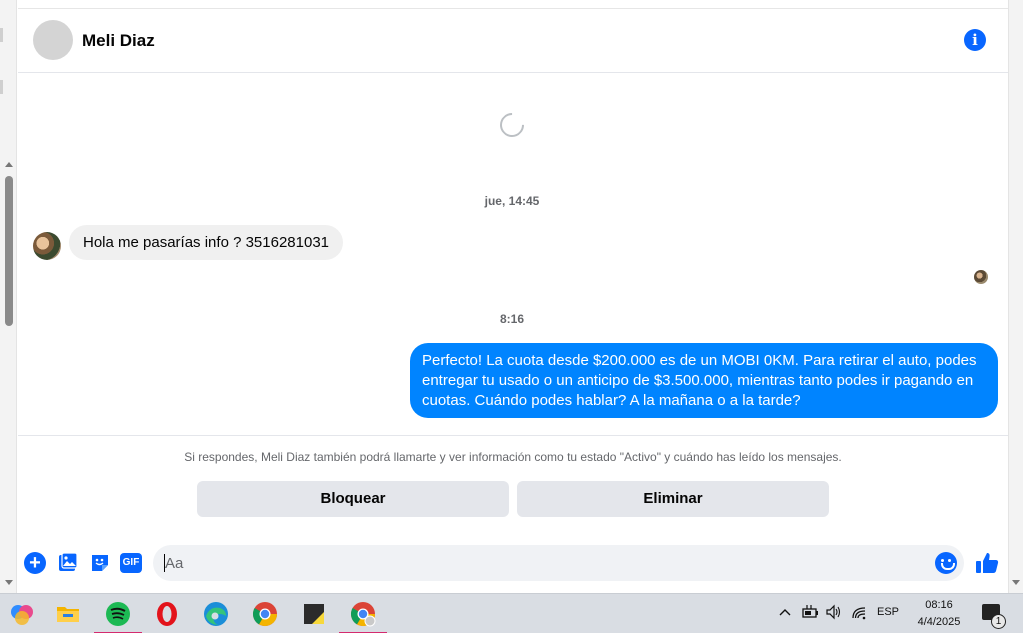  What do you see at coordinates (946, 563) in the screenshot?
I see `emoji-icon` at bounding box center [946, 563].